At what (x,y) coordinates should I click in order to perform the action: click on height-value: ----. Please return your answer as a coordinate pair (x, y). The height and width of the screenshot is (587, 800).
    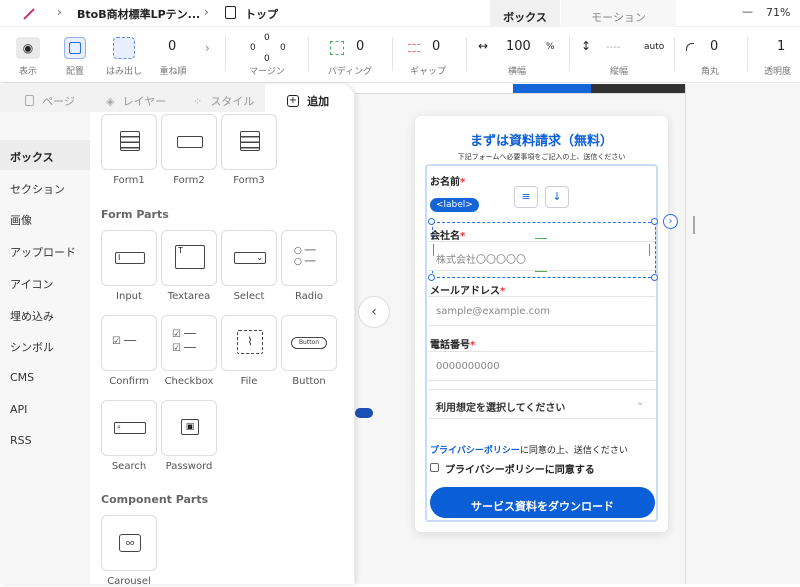
    Looking at the image, I should click on (613, 47).